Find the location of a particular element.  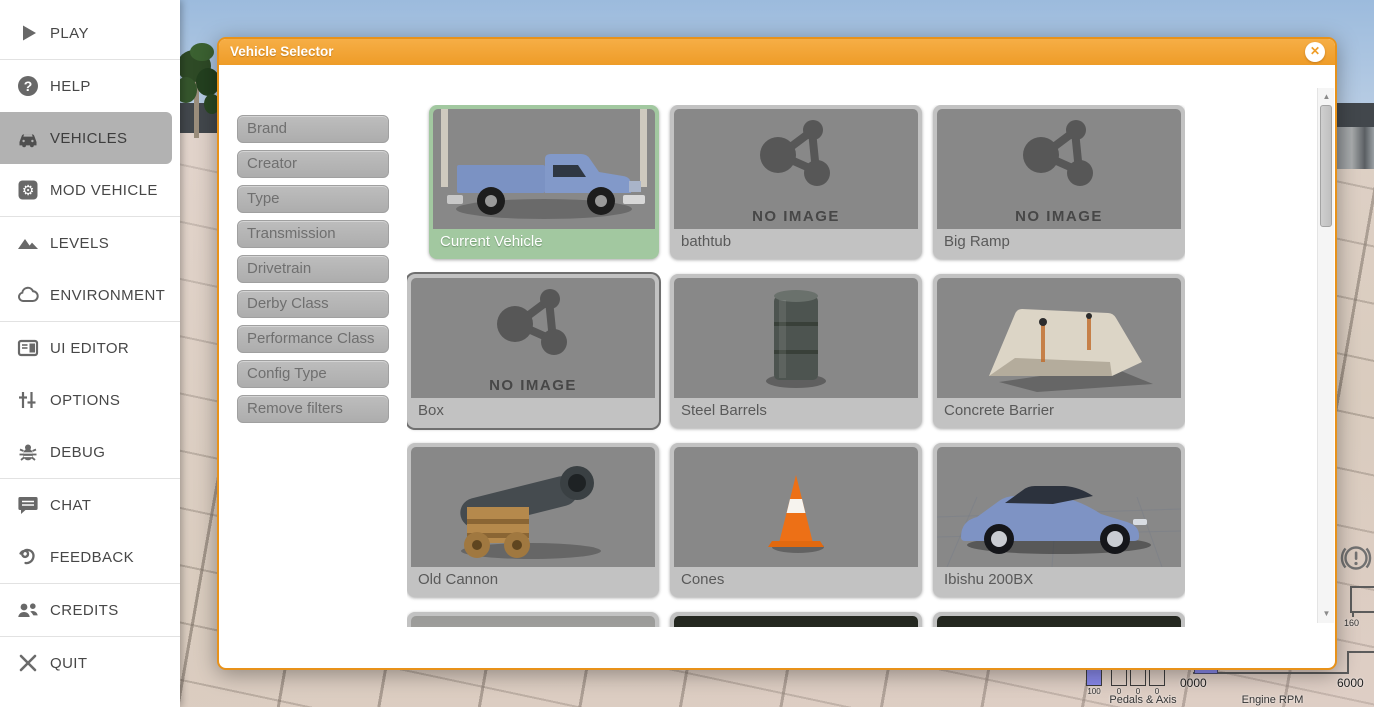

sidebar-item-label: CHAT is located at coordinates (71, 505).